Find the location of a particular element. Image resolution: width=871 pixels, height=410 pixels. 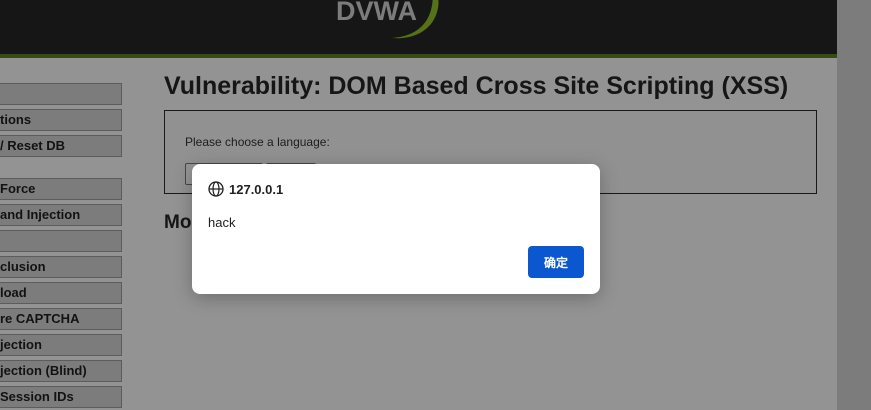

dialog-header: 127.0.0.1 is located at coordinates (245, 189).